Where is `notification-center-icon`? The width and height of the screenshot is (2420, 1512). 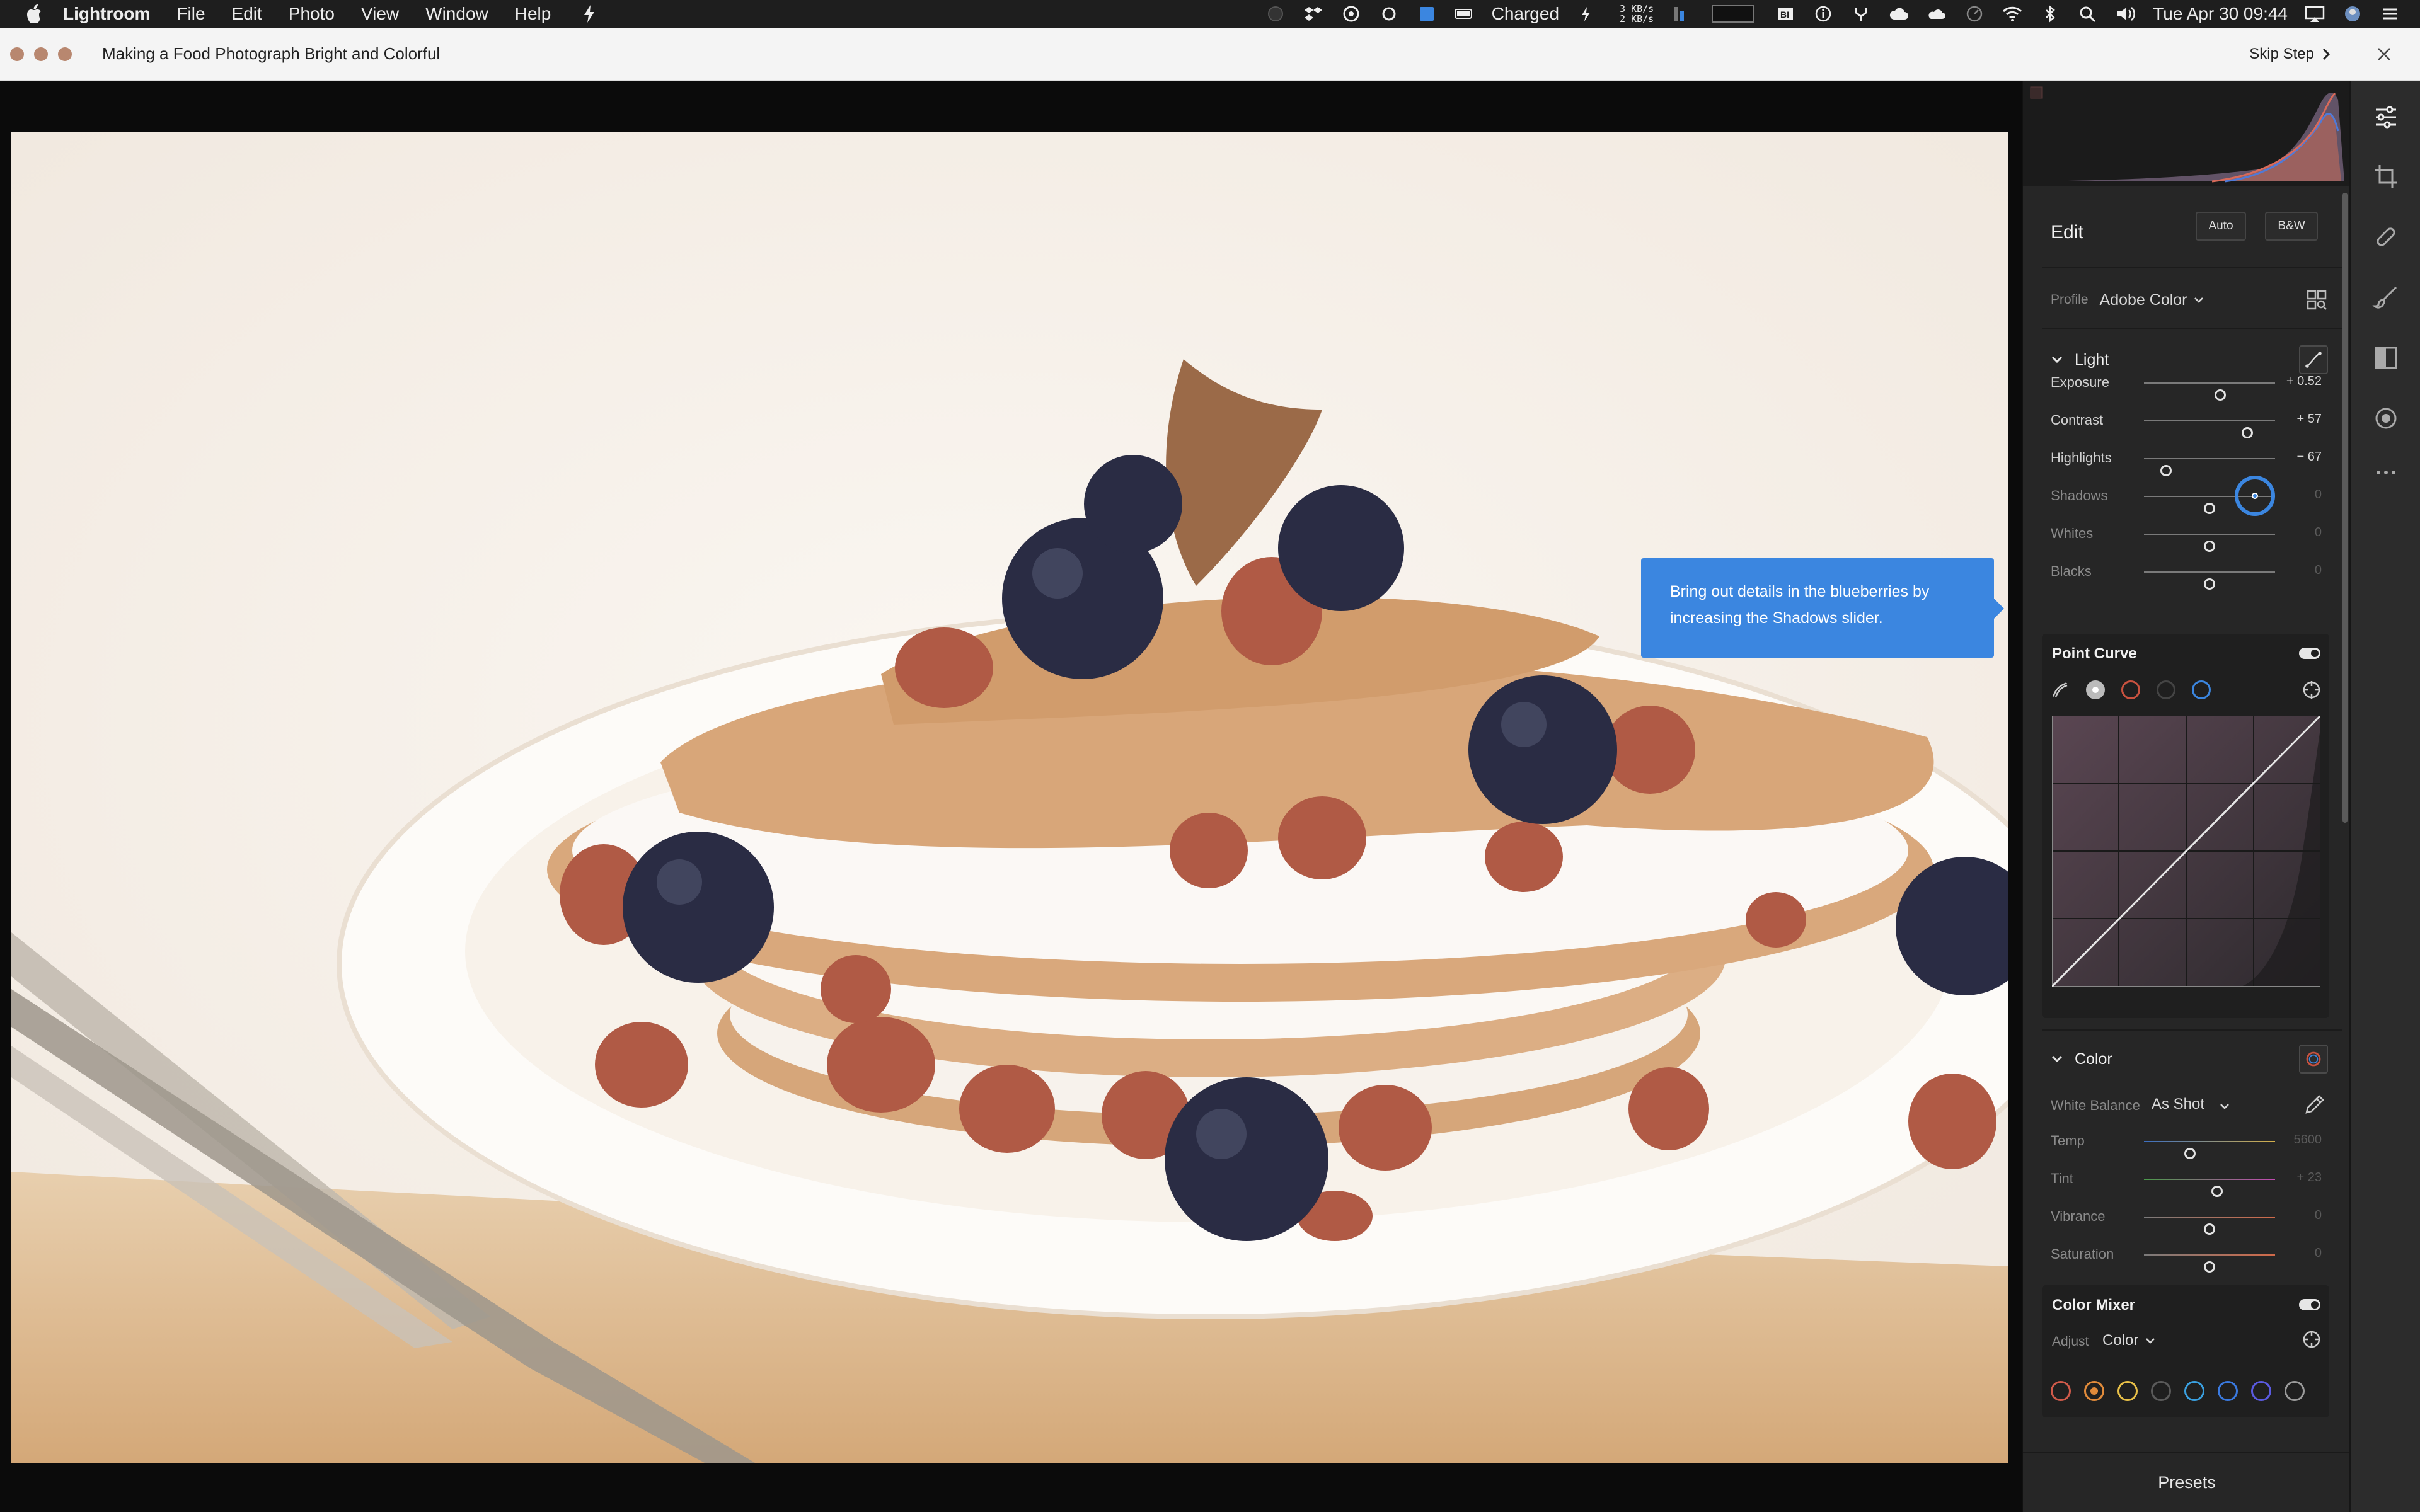
notification-center-icon is located at coordinates (2390, 13).